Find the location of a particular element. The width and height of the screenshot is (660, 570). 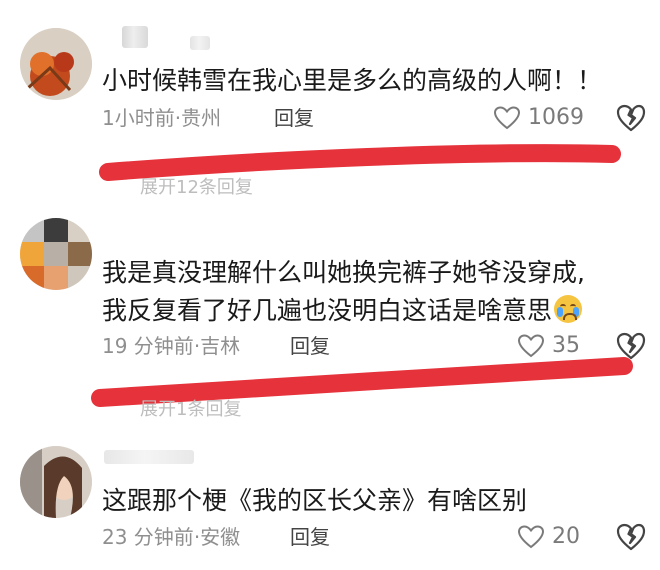

comment-time: 1小时前 is located at coordinates (138, 118).